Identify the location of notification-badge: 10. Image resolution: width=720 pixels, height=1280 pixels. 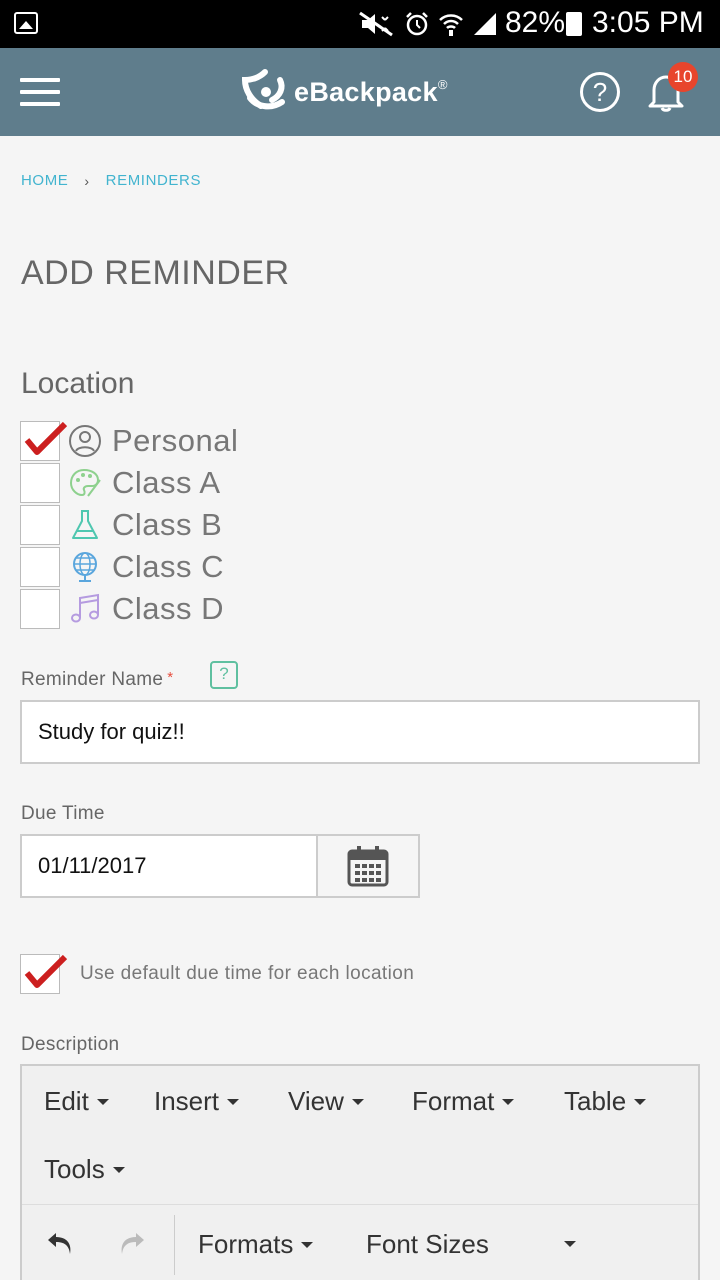
(683, 77).